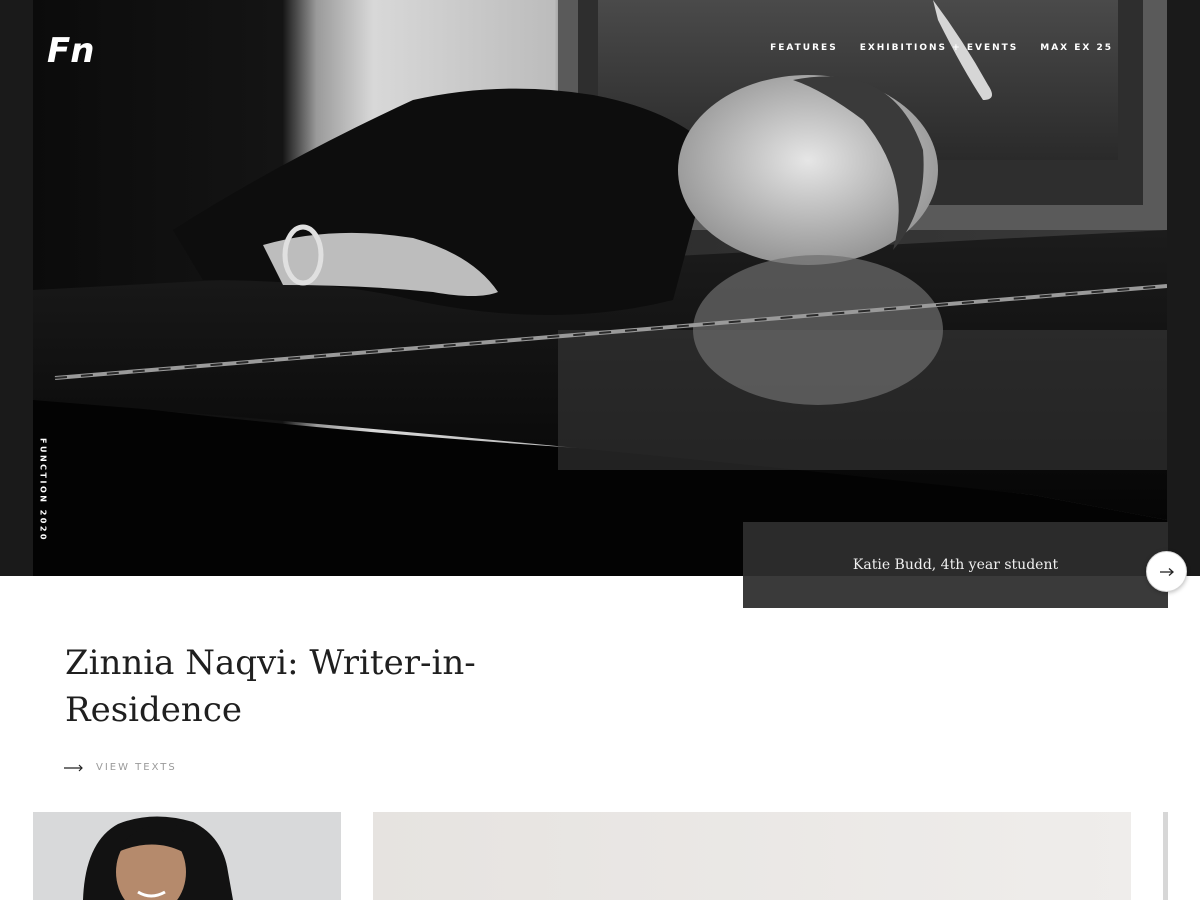 This screenshot has height=900, width=1200. What do you see at coordinates (43, 490) in the screenshot?
I see `function-2020-label: FUNCTION 2020` at bounding box center [43, 490].